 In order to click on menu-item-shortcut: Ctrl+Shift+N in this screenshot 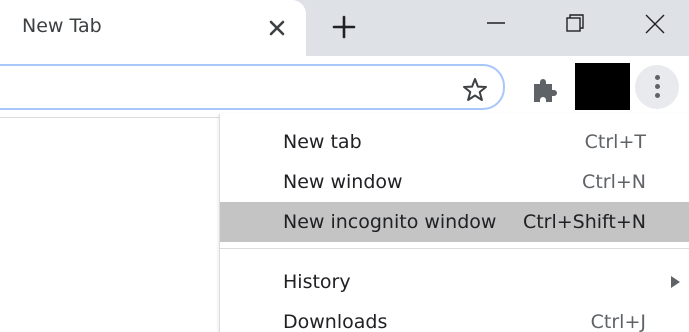, I will do `click(584, 222)`.